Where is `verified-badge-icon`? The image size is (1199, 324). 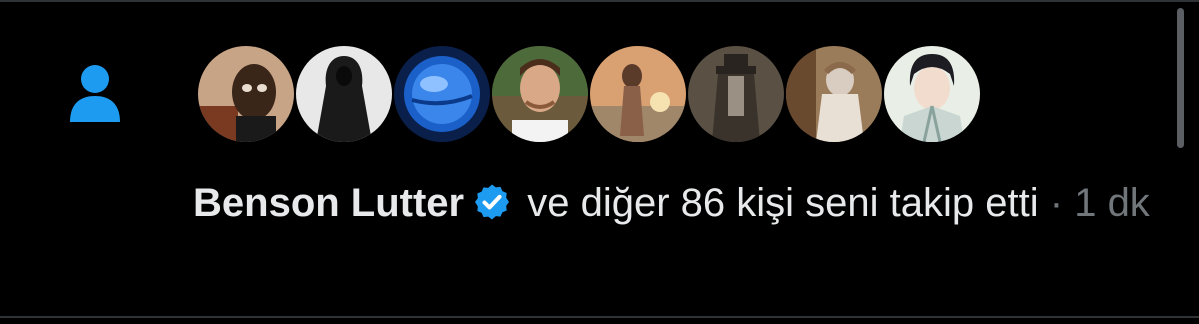 verified-badge-icon is located at coordinates (492, 202).